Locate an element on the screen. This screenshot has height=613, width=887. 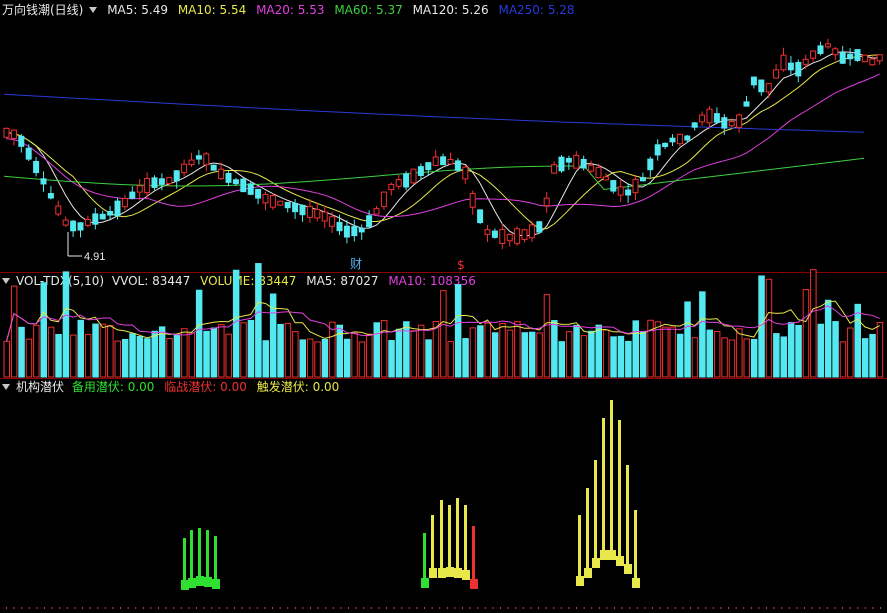
ma250-line is located at coordinates (434, 113).